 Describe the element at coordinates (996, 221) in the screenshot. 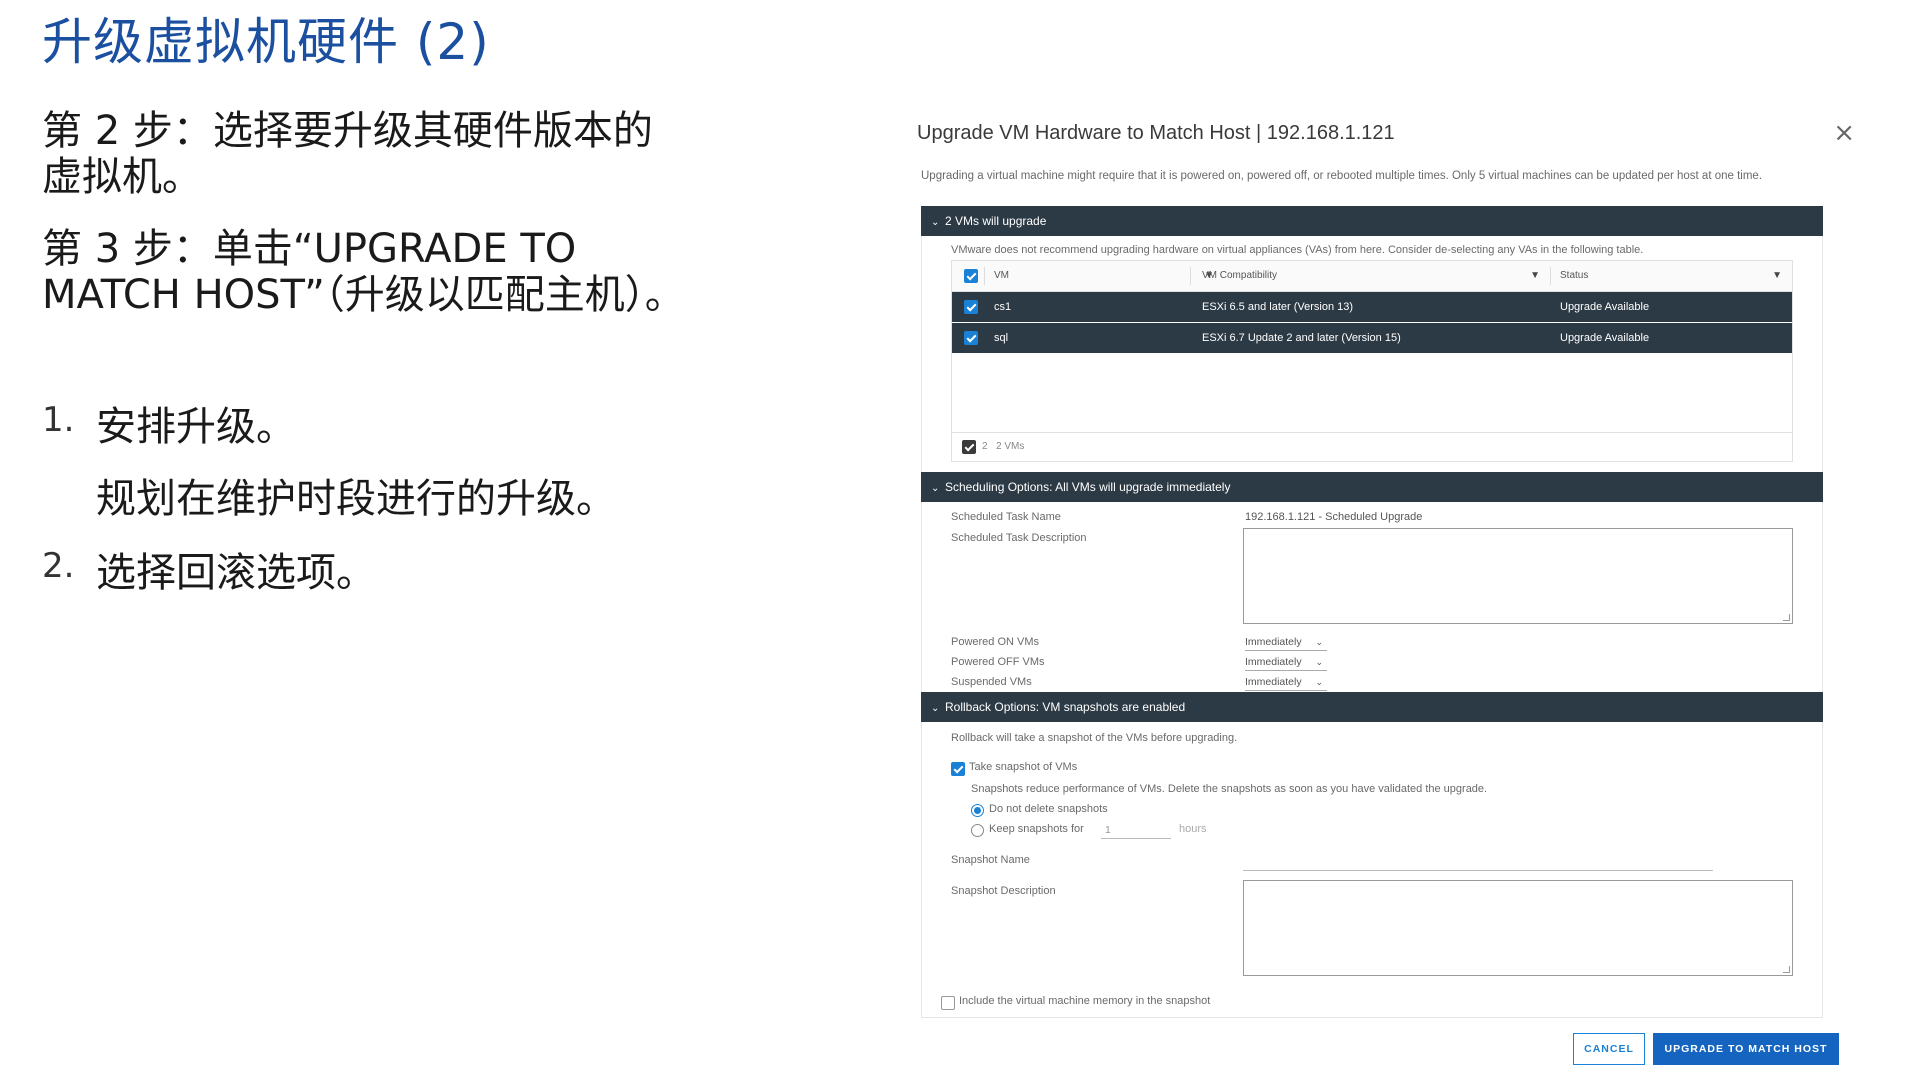

I see `section-vms-title: 2 VMs will upgrade` at that location.